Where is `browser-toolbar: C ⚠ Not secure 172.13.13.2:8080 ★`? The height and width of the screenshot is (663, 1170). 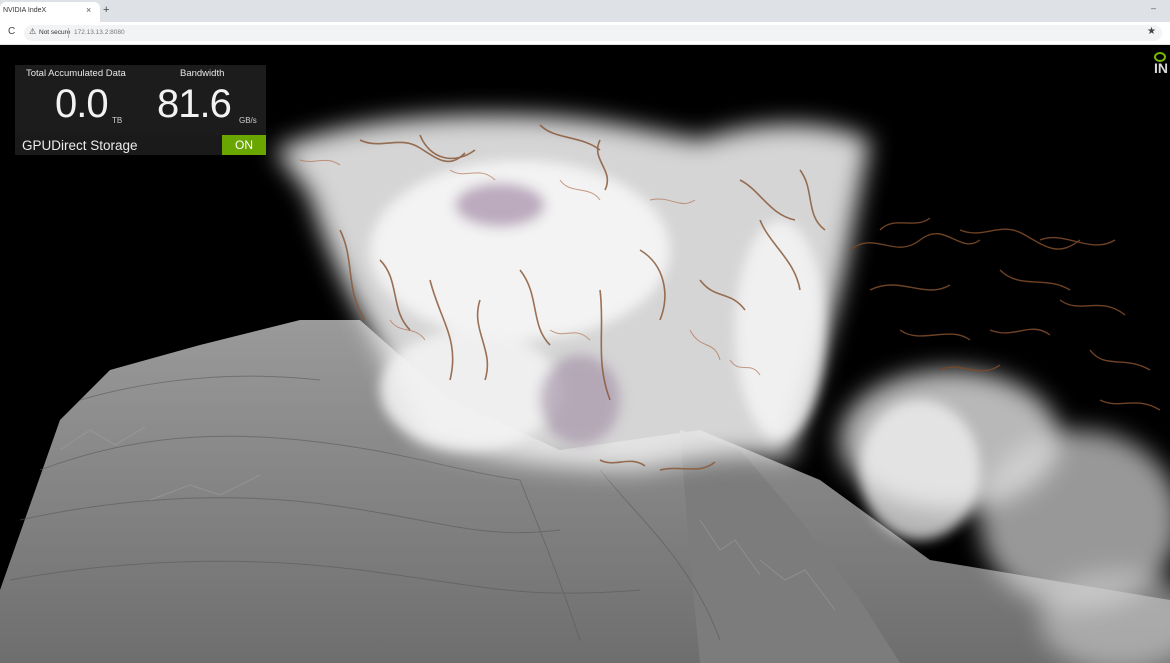
browser-toolbar: C ⚠ Not secure 172.13.13.2:8080 ★ is located at coordinates (585, 33).